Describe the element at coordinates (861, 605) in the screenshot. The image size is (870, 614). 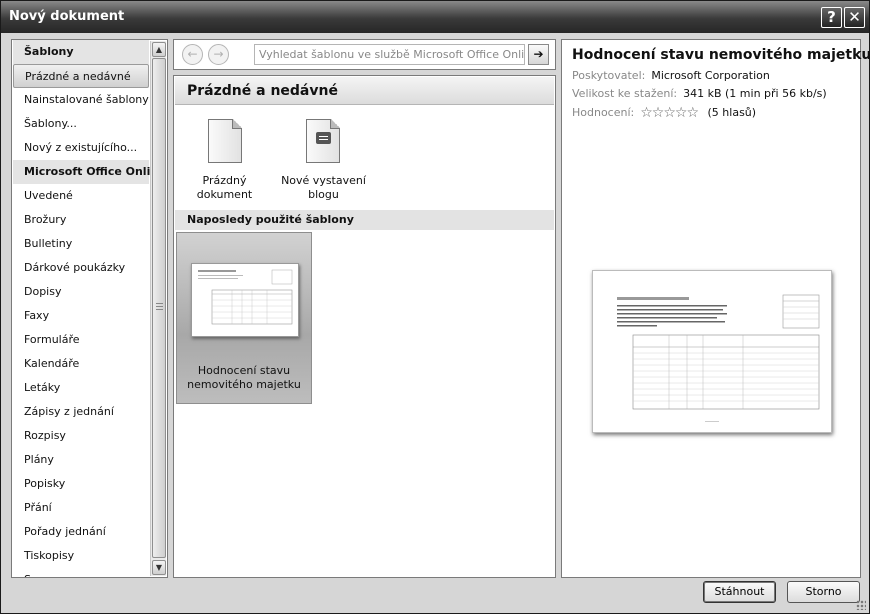
I see `resize-grip-icon` at that location.